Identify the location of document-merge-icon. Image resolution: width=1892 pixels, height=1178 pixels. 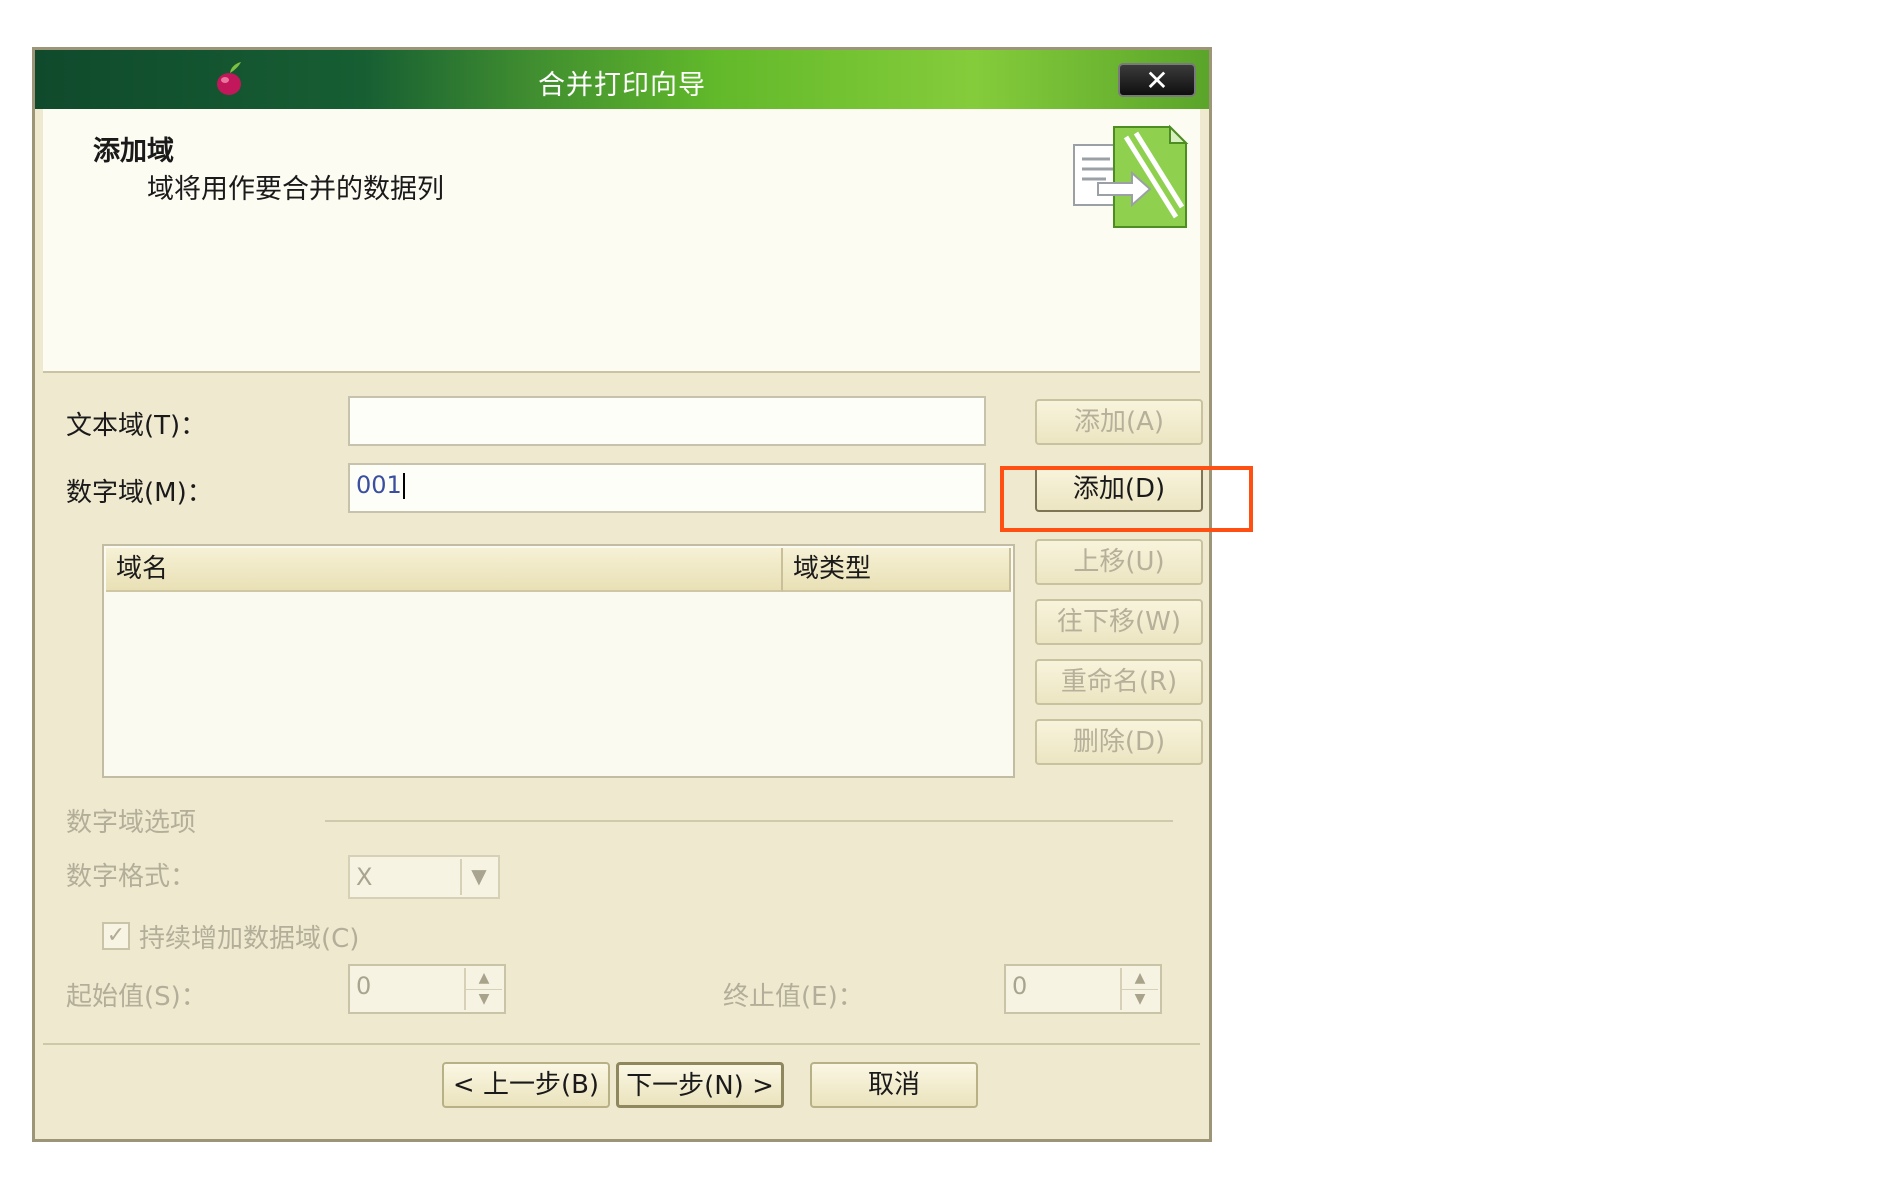
(1131, 176).